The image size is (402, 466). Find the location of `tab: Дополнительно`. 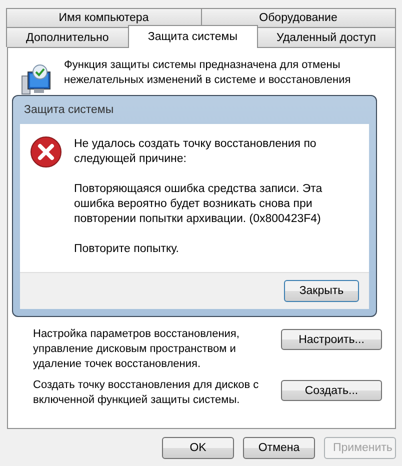

tab: Дополнительно is located at coordinates (67, 37).